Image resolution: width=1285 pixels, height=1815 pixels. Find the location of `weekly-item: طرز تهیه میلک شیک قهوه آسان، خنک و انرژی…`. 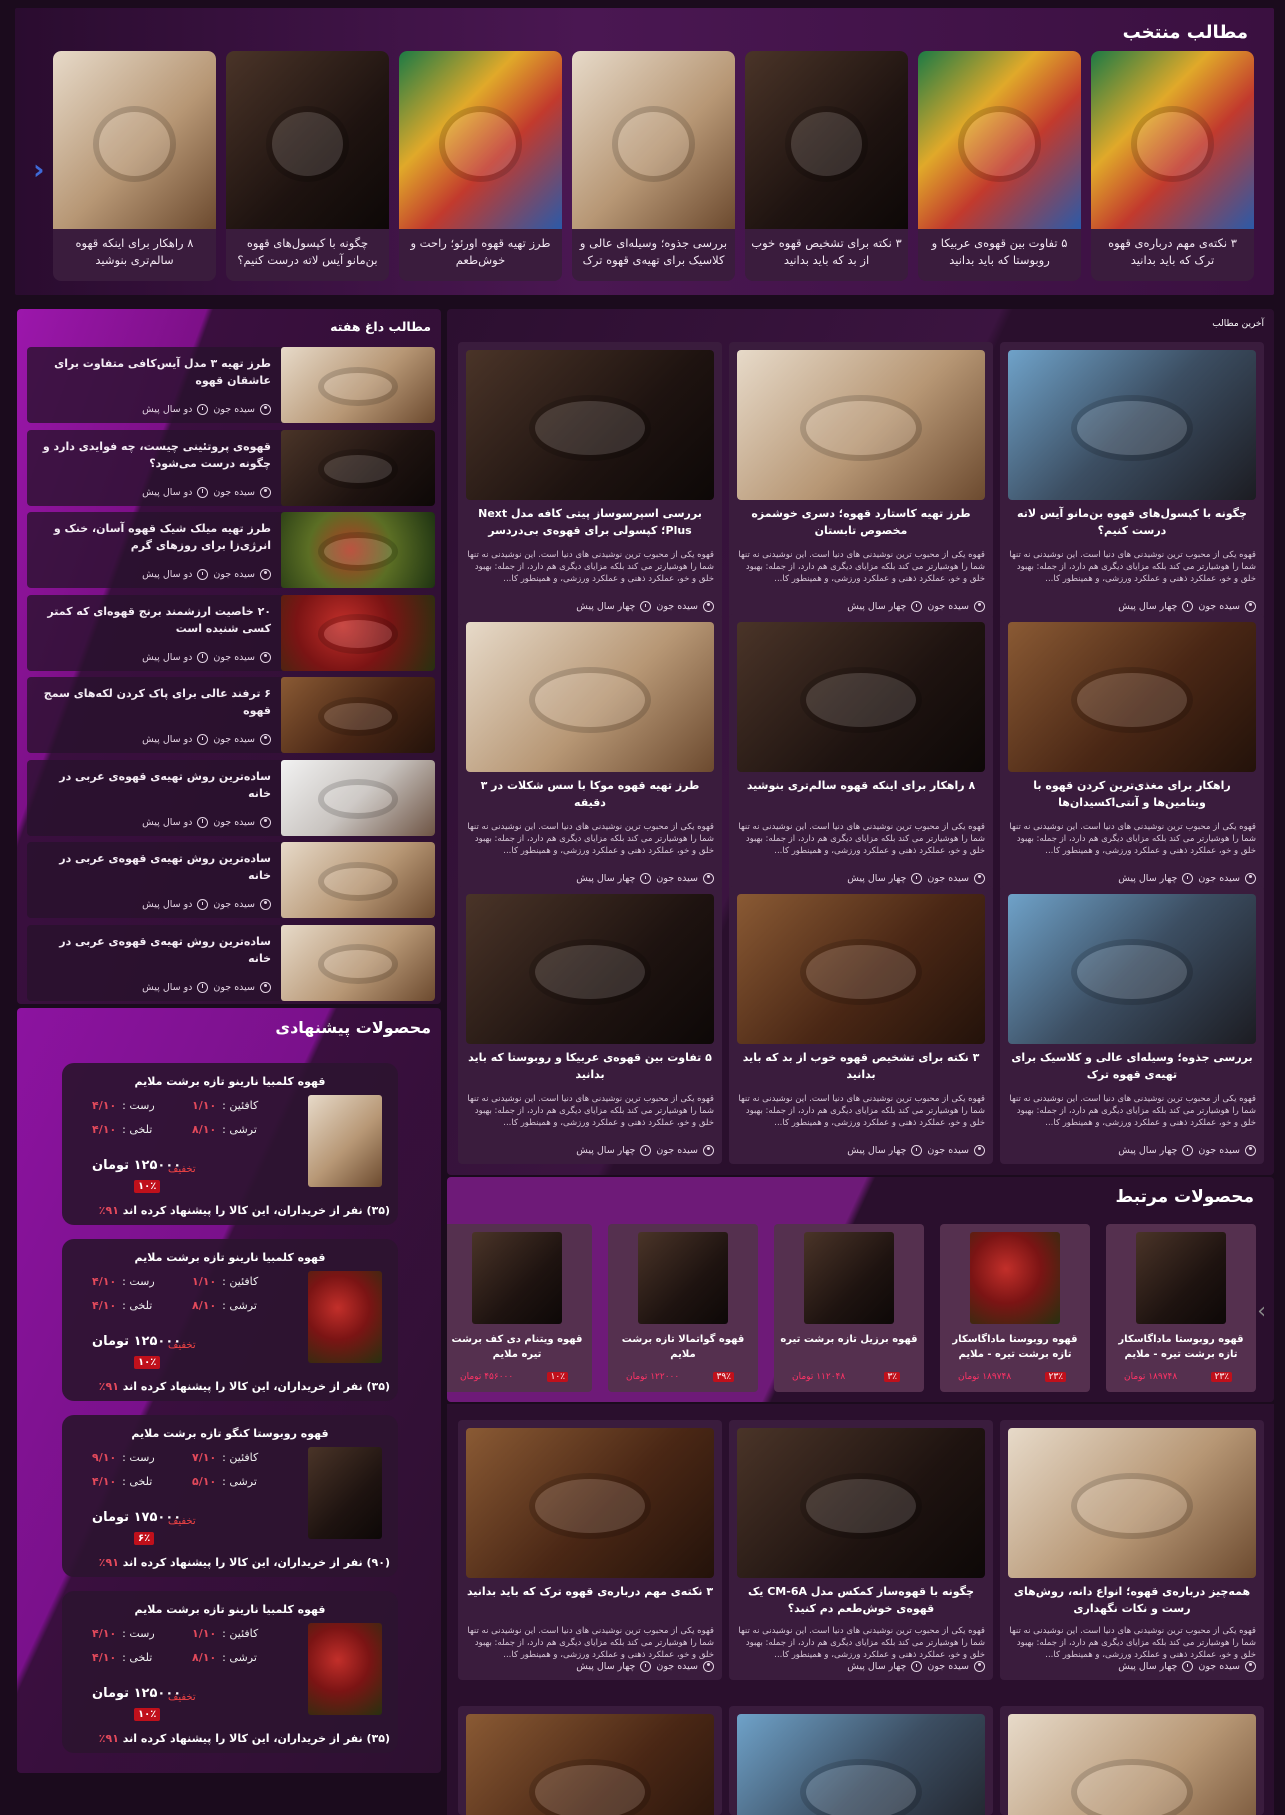

weekly-item: طرز تهیه میلک شیک قهوه آسان، خنک و انرژی… is located at coordinates (231, 550).